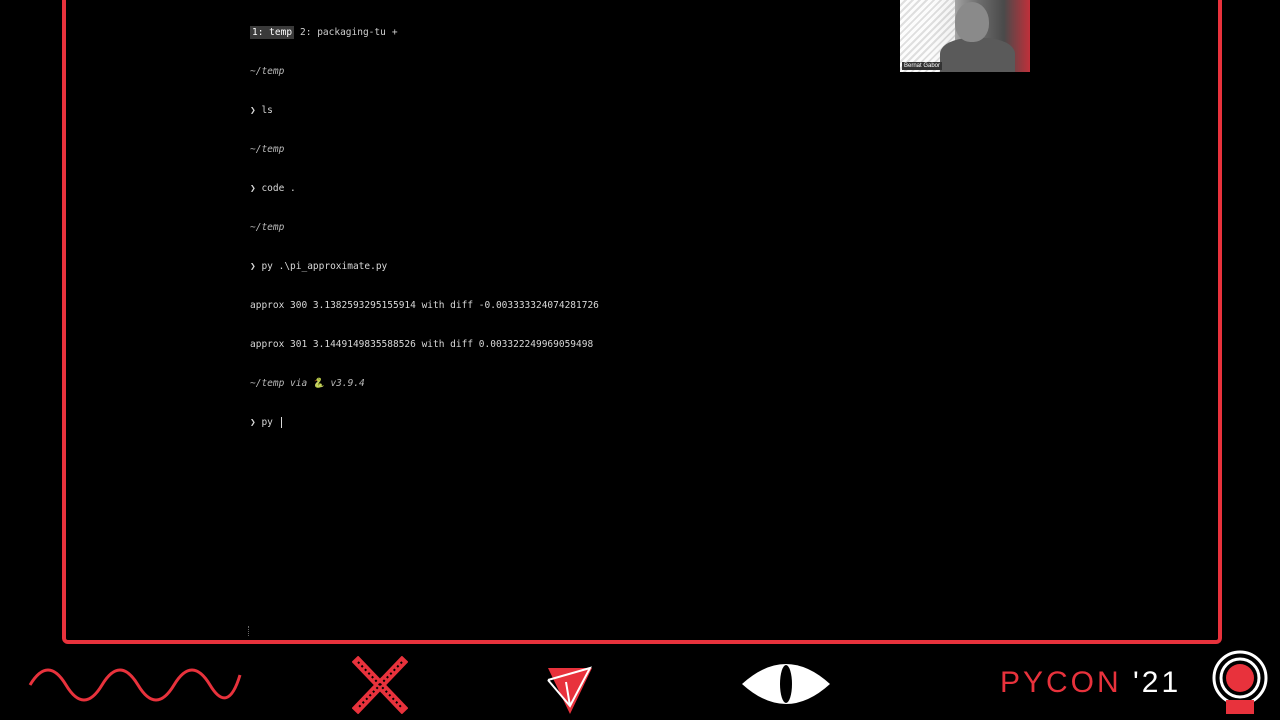 The height and width of the screenshot is (720, 1280). I want to click on terminal-line: ❯ ls, so click(261, 110).